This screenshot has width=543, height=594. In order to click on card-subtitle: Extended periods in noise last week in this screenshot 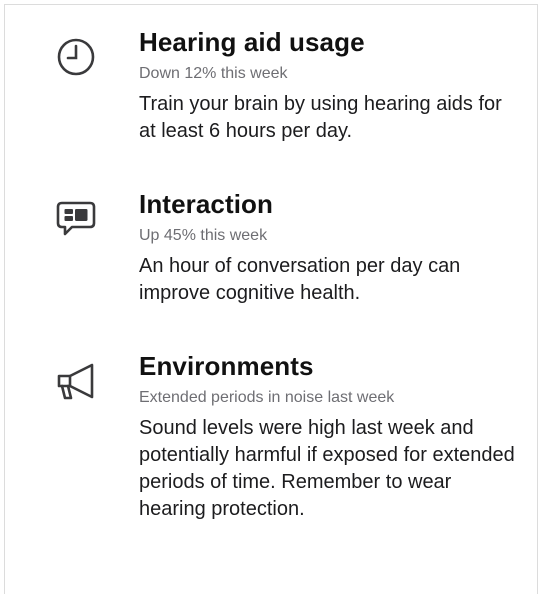, I will do `click(267, 397)`.